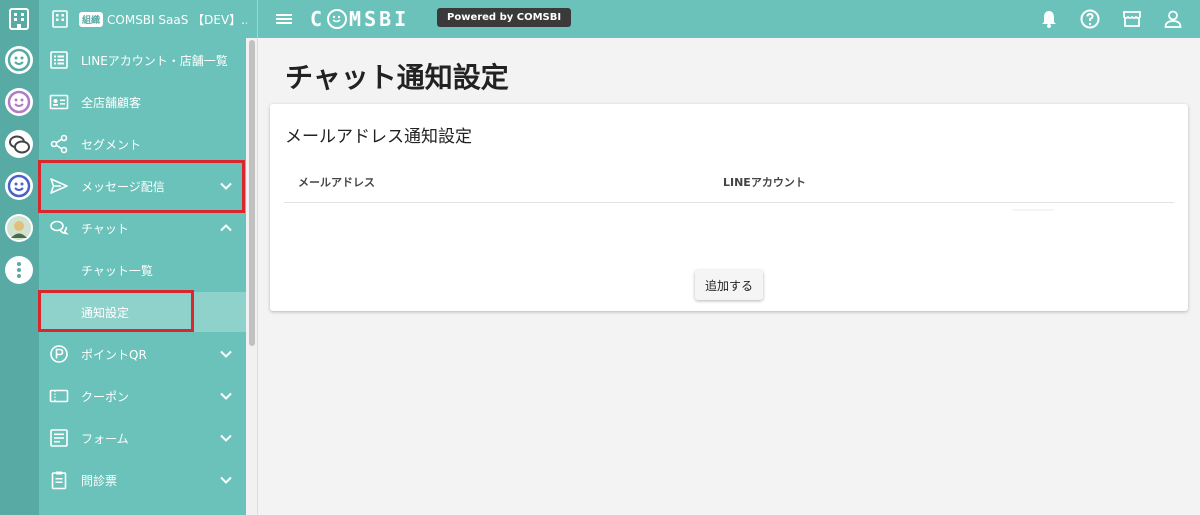 The image size is (1200, 515). Describe the element at coordinates (729, 285) in the screenshot. I see `add-button: 追加する` at that location.